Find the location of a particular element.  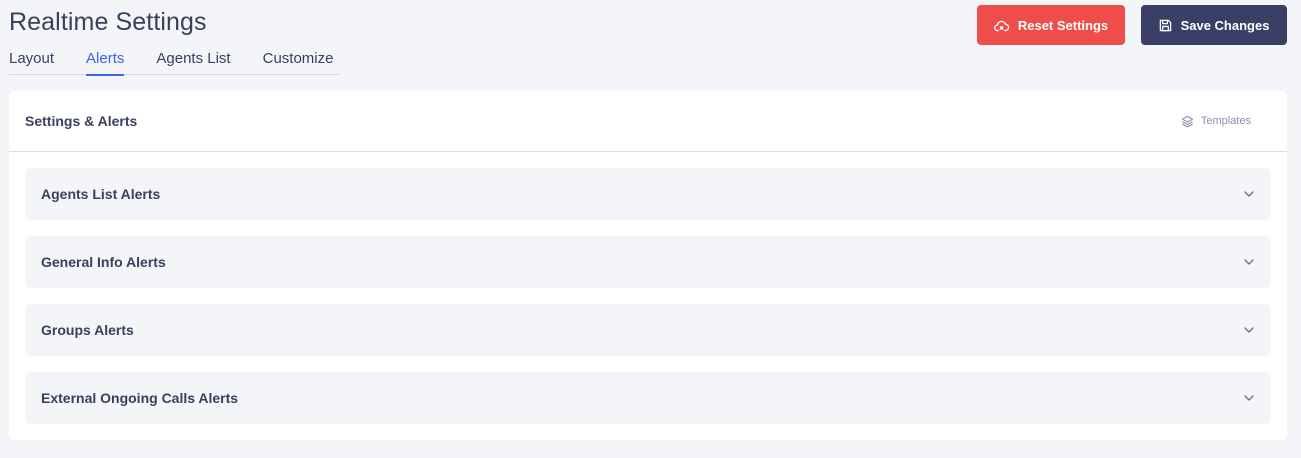

tab-agents-list: Agents List is located at coordinates (193, 62).